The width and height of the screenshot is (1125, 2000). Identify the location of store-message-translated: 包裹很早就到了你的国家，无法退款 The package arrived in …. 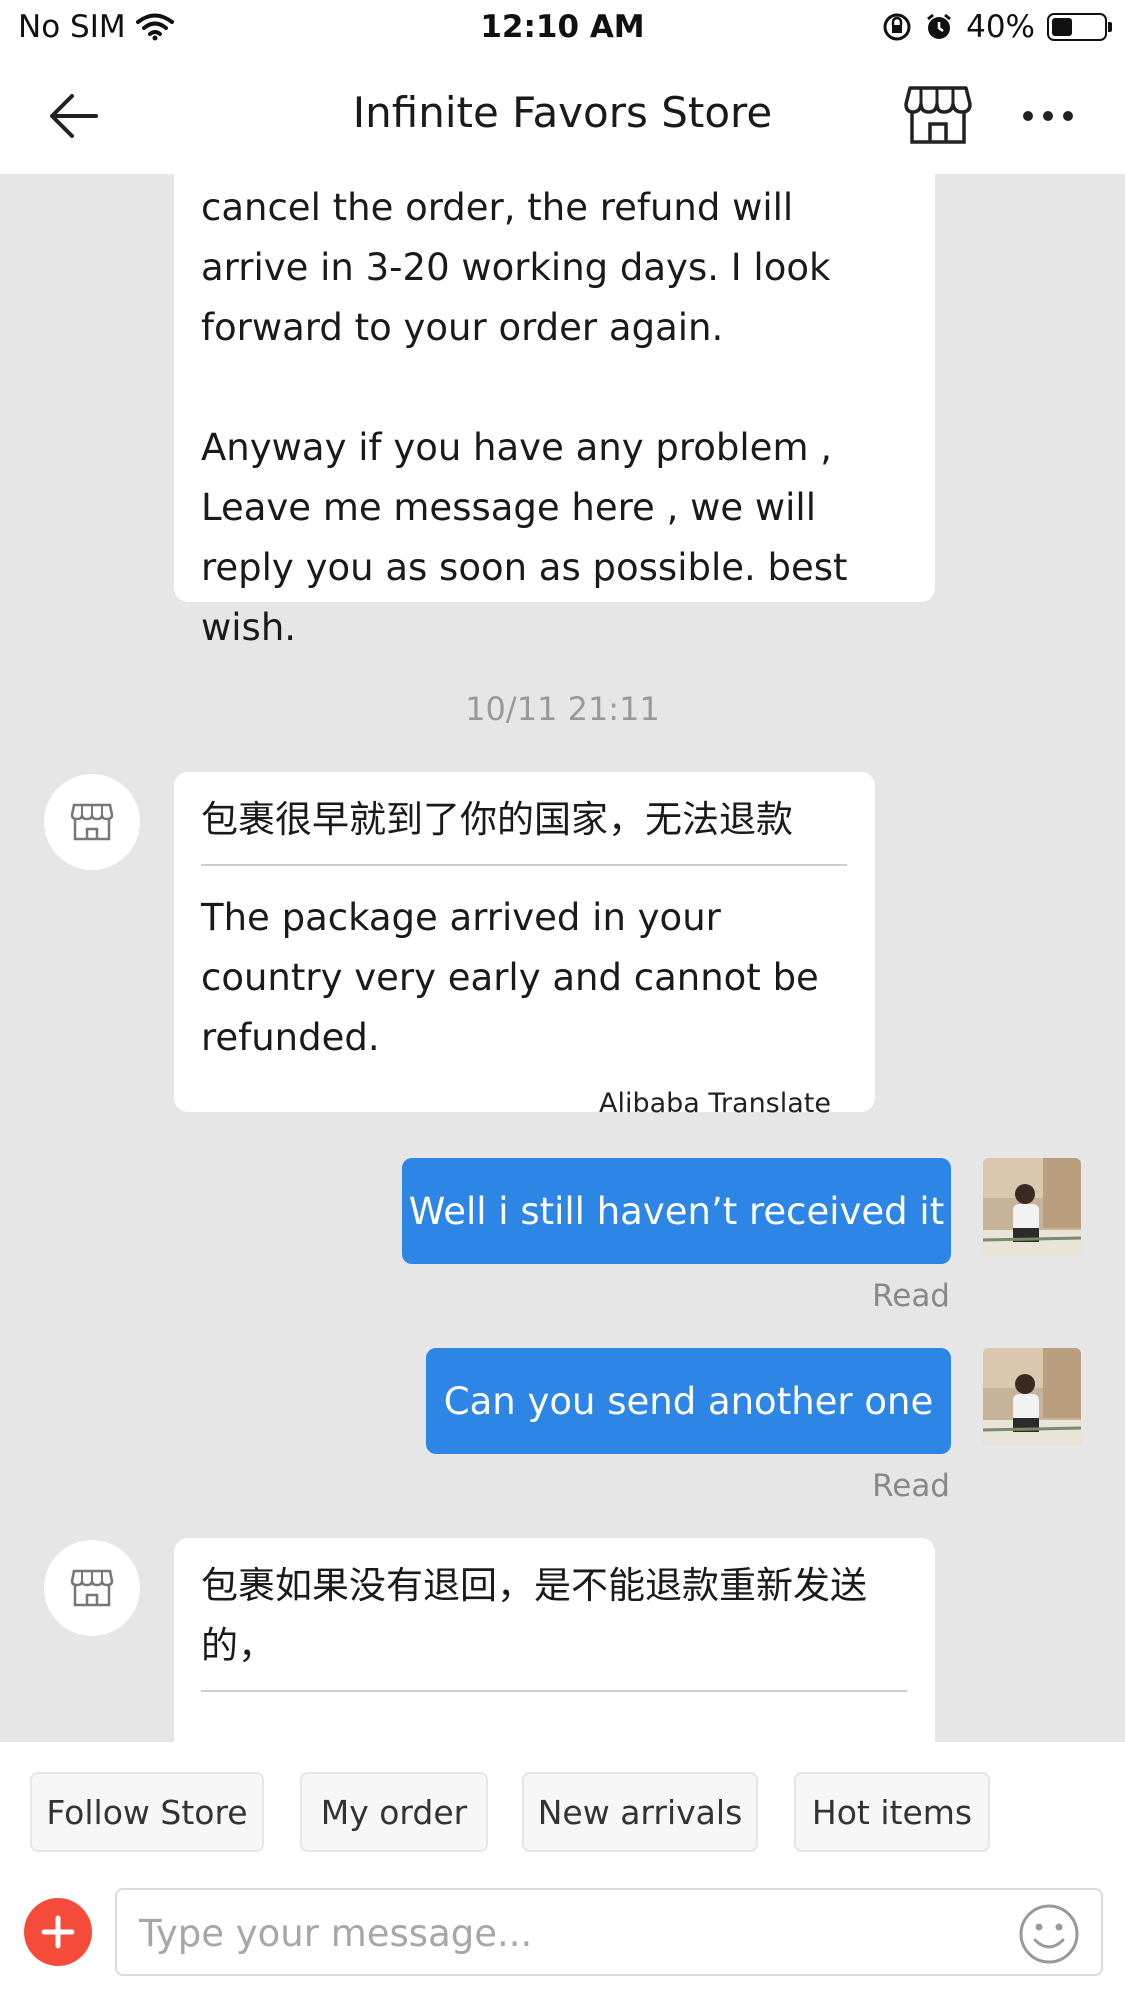
(524, 945).